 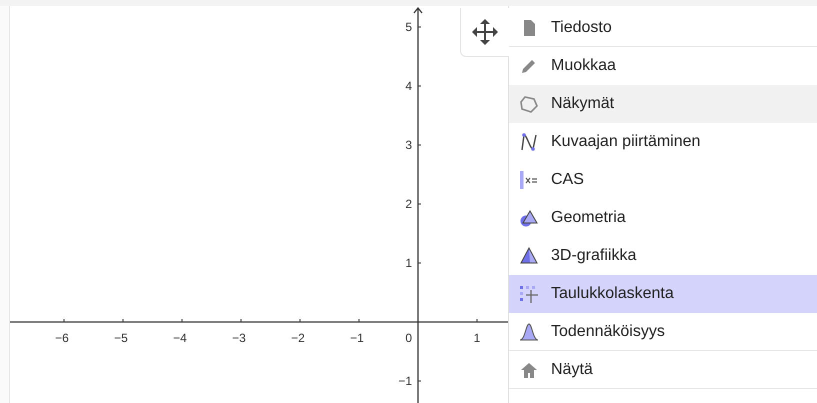 I want to click on grid-icon, so click(x=529, y=294).